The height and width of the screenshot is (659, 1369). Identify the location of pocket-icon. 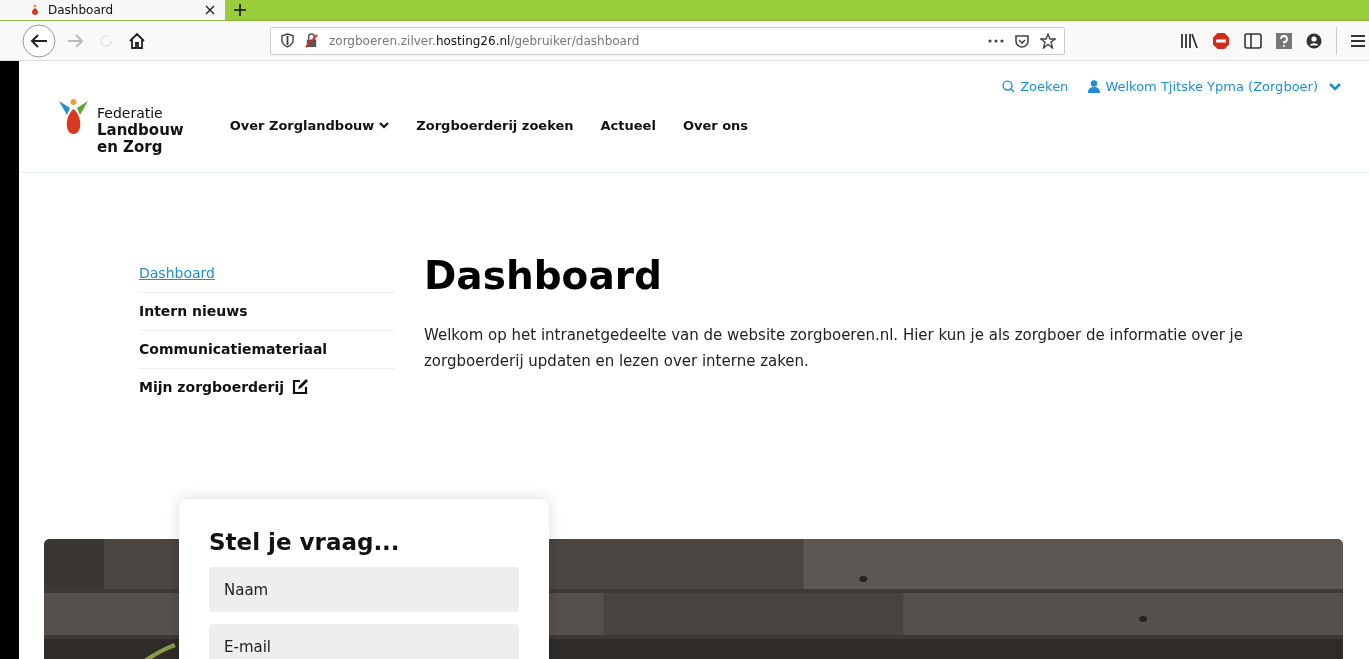
(1022, 40).